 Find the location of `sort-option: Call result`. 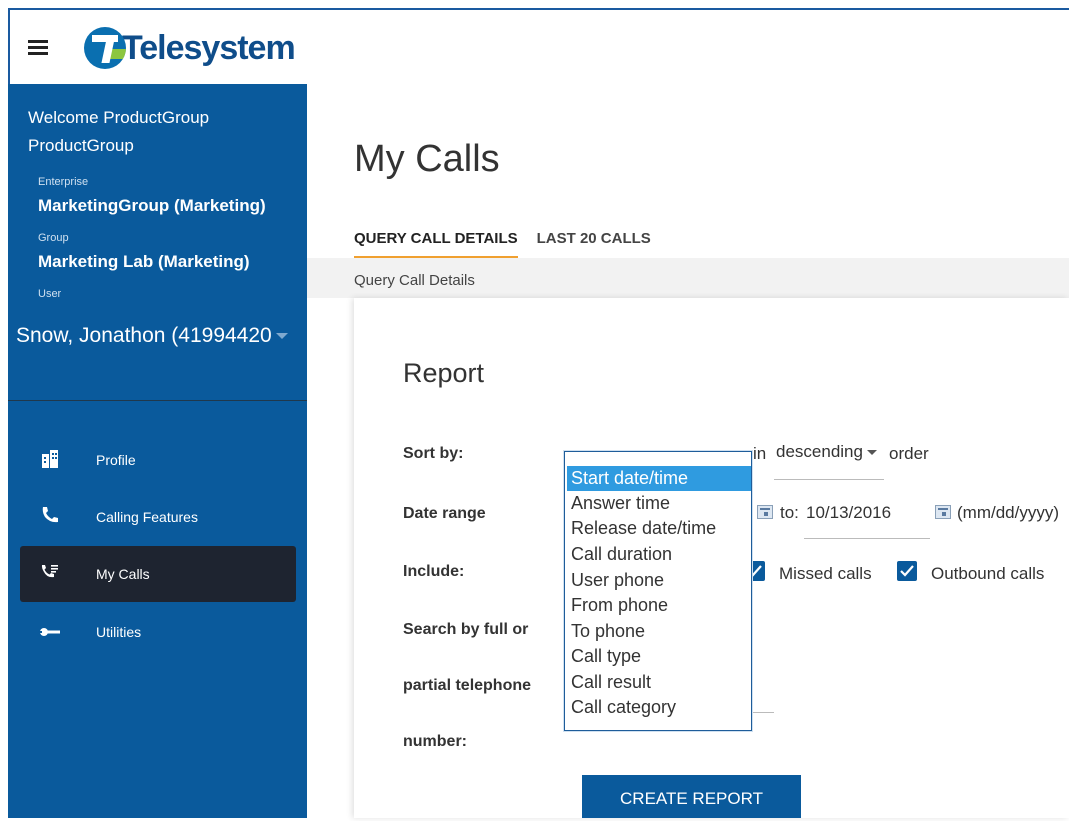

sort-option: Call result is located at coordinates (659, 682).